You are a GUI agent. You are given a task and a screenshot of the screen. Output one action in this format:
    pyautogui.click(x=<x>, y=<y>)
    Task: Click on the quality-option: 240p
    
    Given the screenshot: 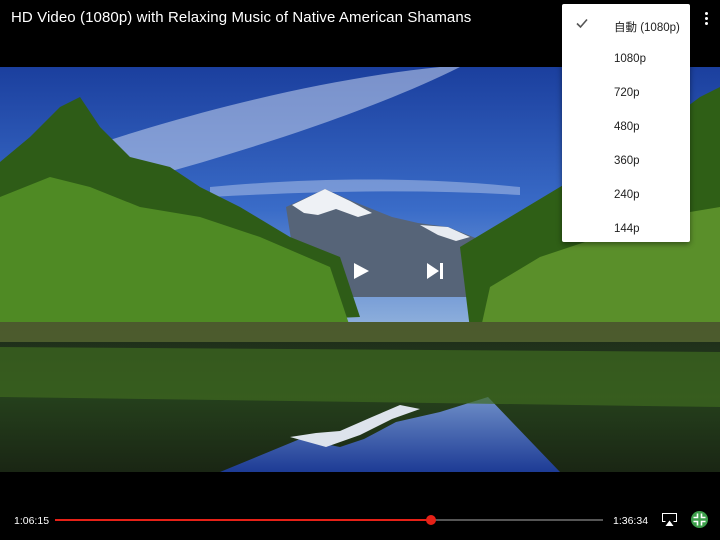 What is the action you would take?
    pyautogui.click(x=626, y=195)
    